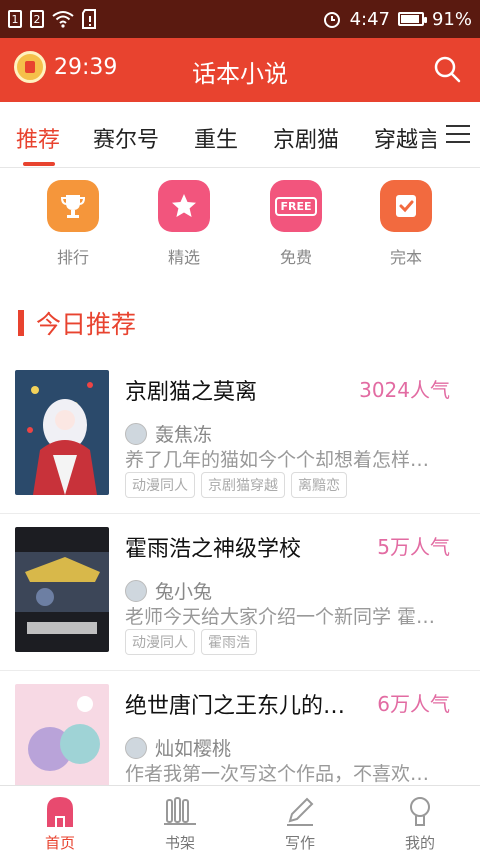  I want to click on book-tag: 离黯恋, so click(319, 485).